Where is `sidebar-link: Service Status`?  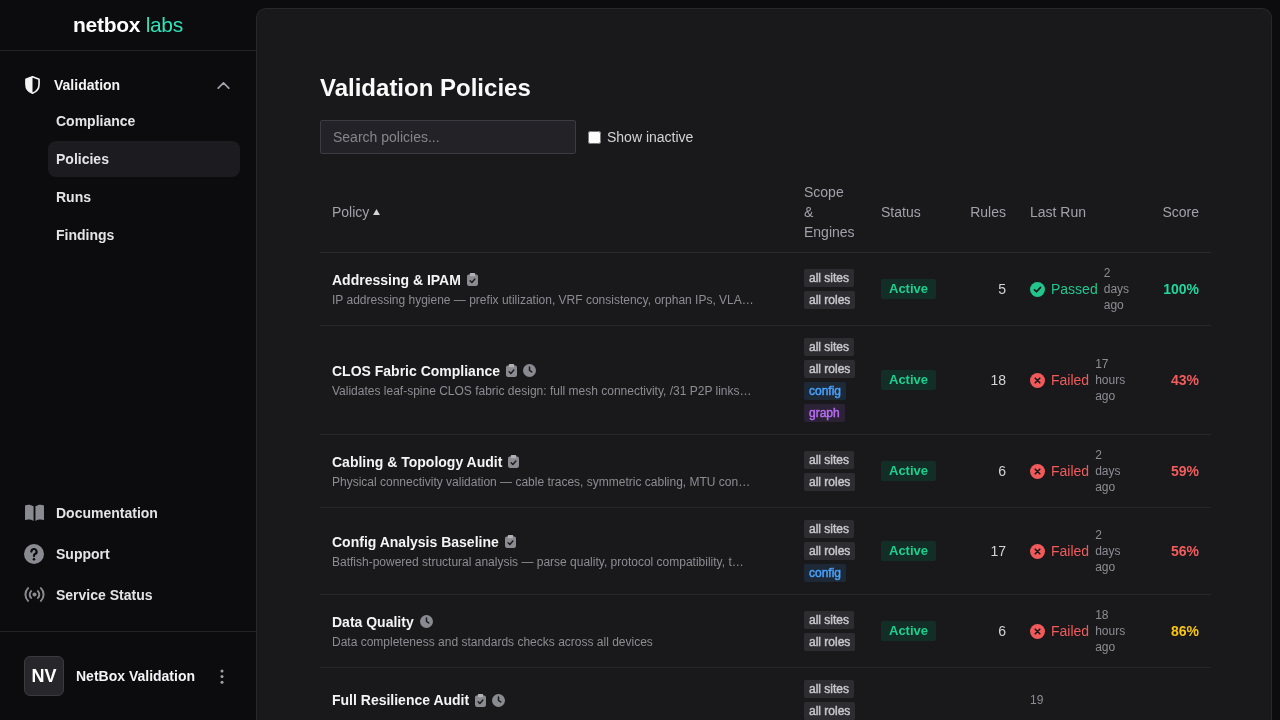
sidebar-link: Service Status is located at coordinates (104, 594).